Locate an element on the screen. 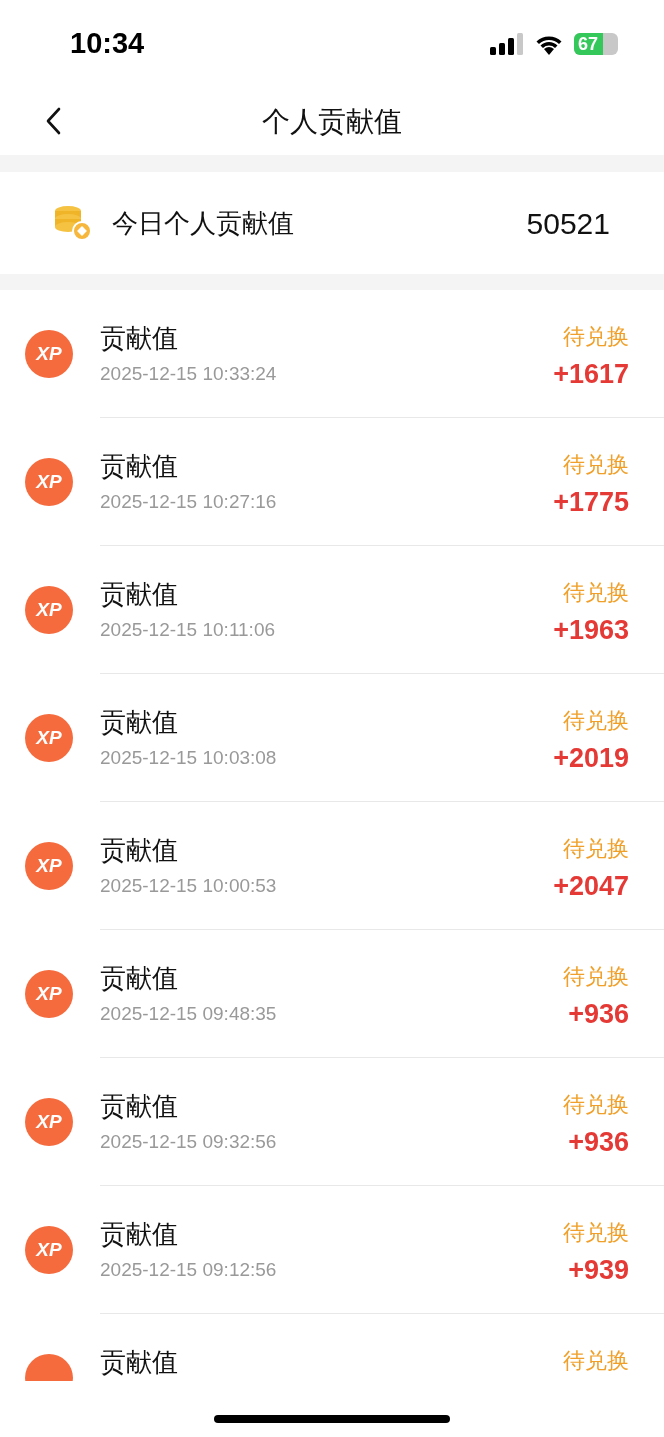  record-time: 2025-12-15 10:27:16 is located at coordinates (188, 502).